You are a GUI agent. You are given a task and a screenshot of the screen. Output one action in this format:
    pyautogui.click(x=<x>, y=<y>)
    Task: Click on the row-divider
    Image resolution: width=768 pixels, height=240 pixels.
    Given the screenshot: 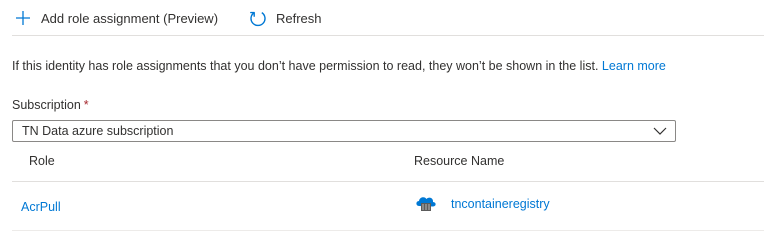 What is the action you would take?
    pyautogui.click(x=388, y=230)
    